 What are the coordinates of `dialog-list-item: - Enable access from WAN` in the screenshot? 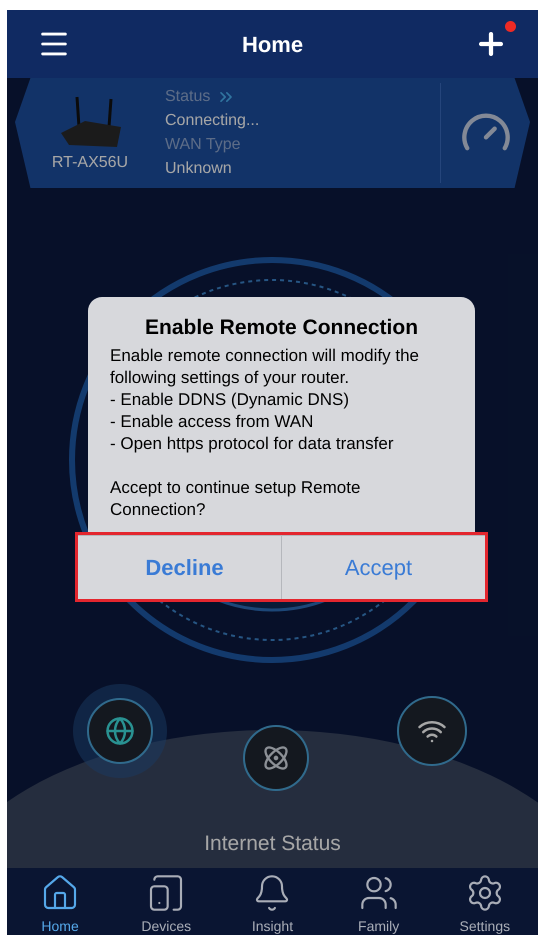 It's located at (212, 422).